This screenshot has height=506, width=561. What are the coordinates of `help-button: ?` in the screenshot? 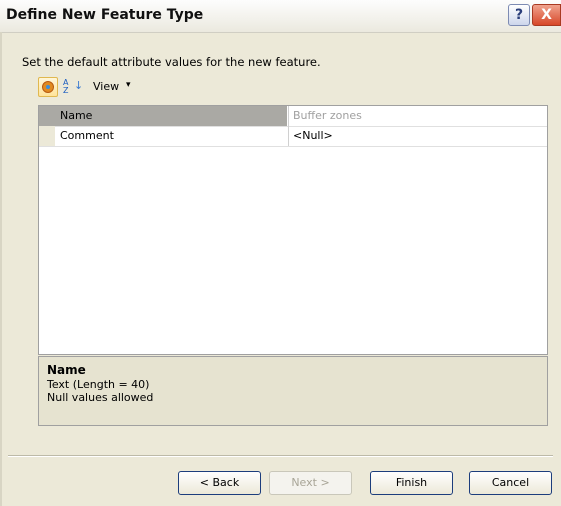 It's located at (519, 15).